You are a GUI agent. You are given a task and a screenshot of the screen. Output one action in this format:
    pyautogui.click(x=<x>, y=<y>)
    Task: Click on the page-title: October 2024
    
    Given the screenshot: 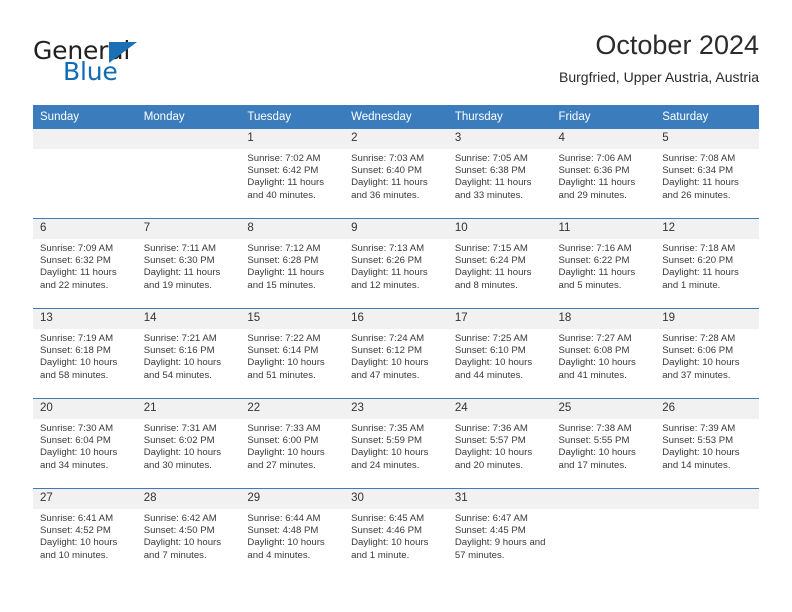 What is the action you would take?
    pyautogui.click(x=677, y=45)
    